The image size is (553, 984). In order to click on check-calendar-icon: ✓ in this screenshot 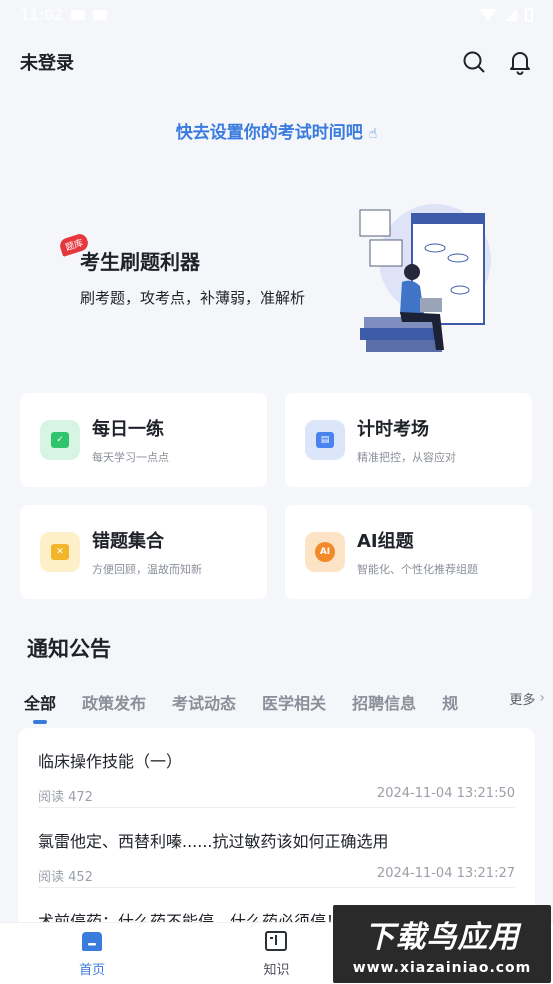, I will do `click(60, 440)`.